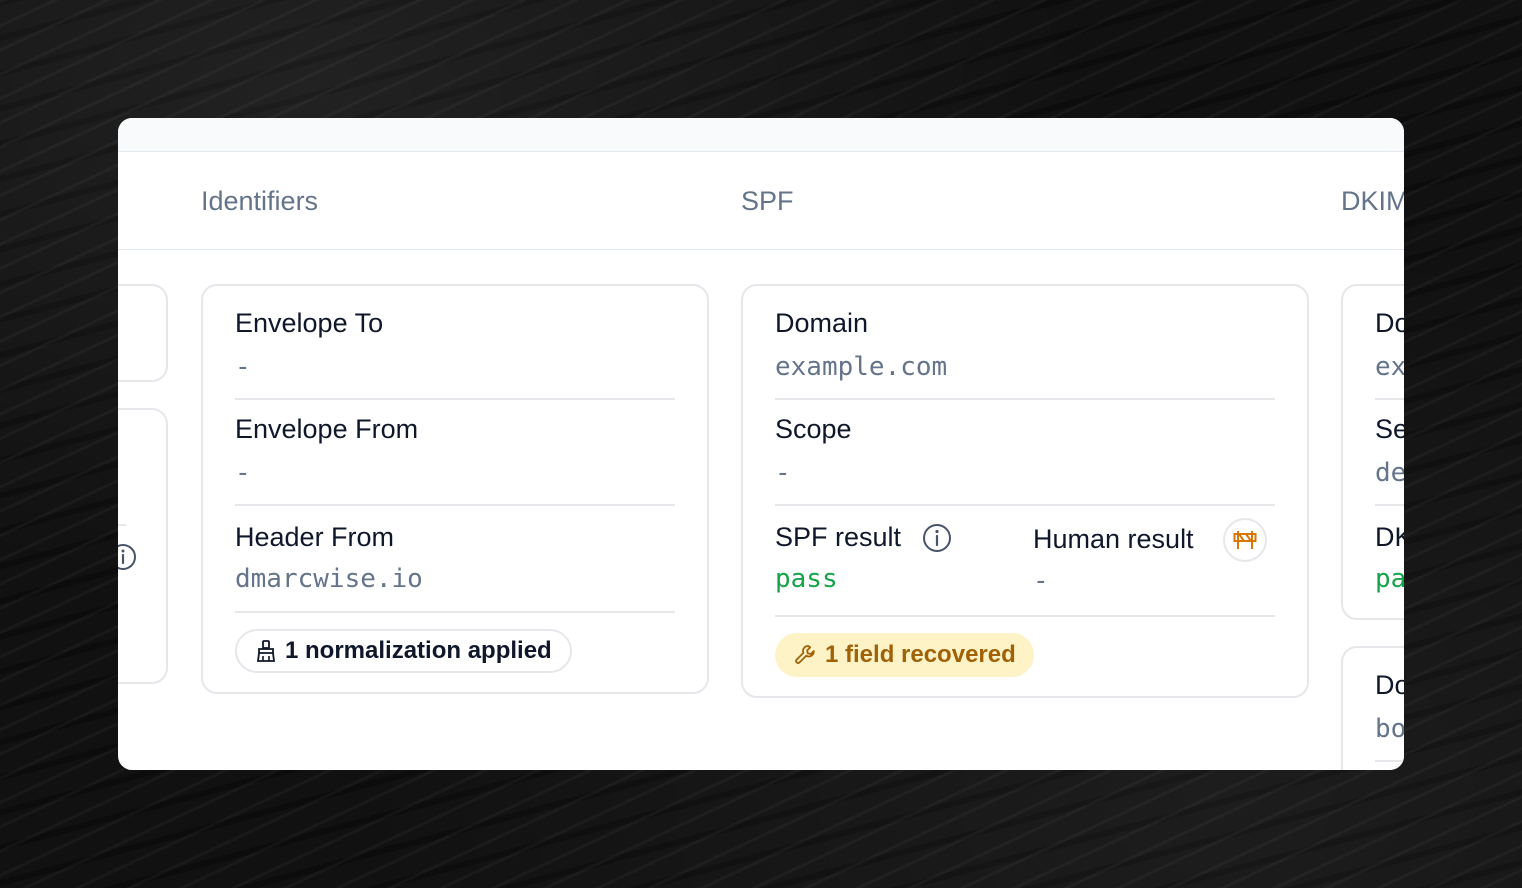 The width and height of the screenshot is (1522, 888). What do you see at coordinates (243, 367) in the screenshot?
I see `envelope-to-value: -` at bounding box center [243, 367].